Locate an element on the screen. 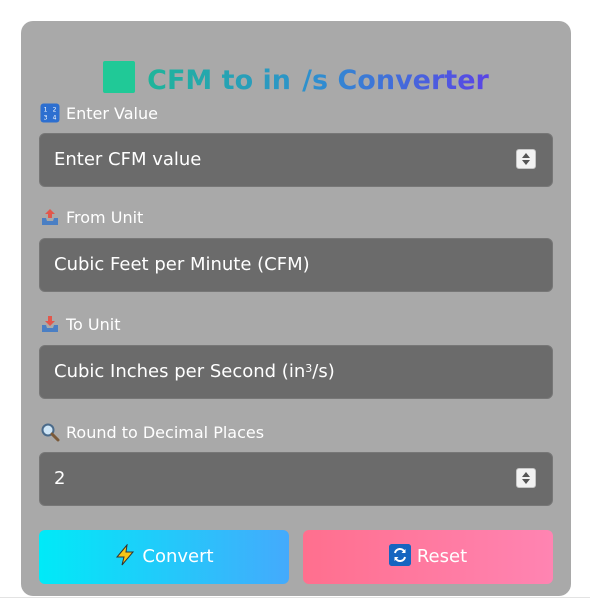 This screenshot has height=609, width=590. svg-text: 1 is located at coordinates (46, 110).